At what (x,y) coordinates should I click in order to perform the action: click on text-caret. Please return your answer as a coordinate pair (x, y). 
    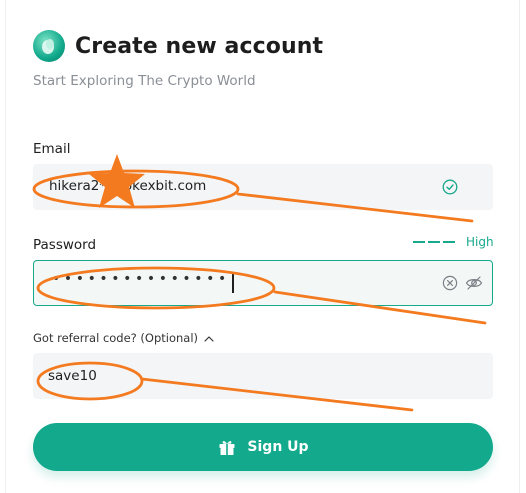
    Looking at the image, I should click on (233, 283).